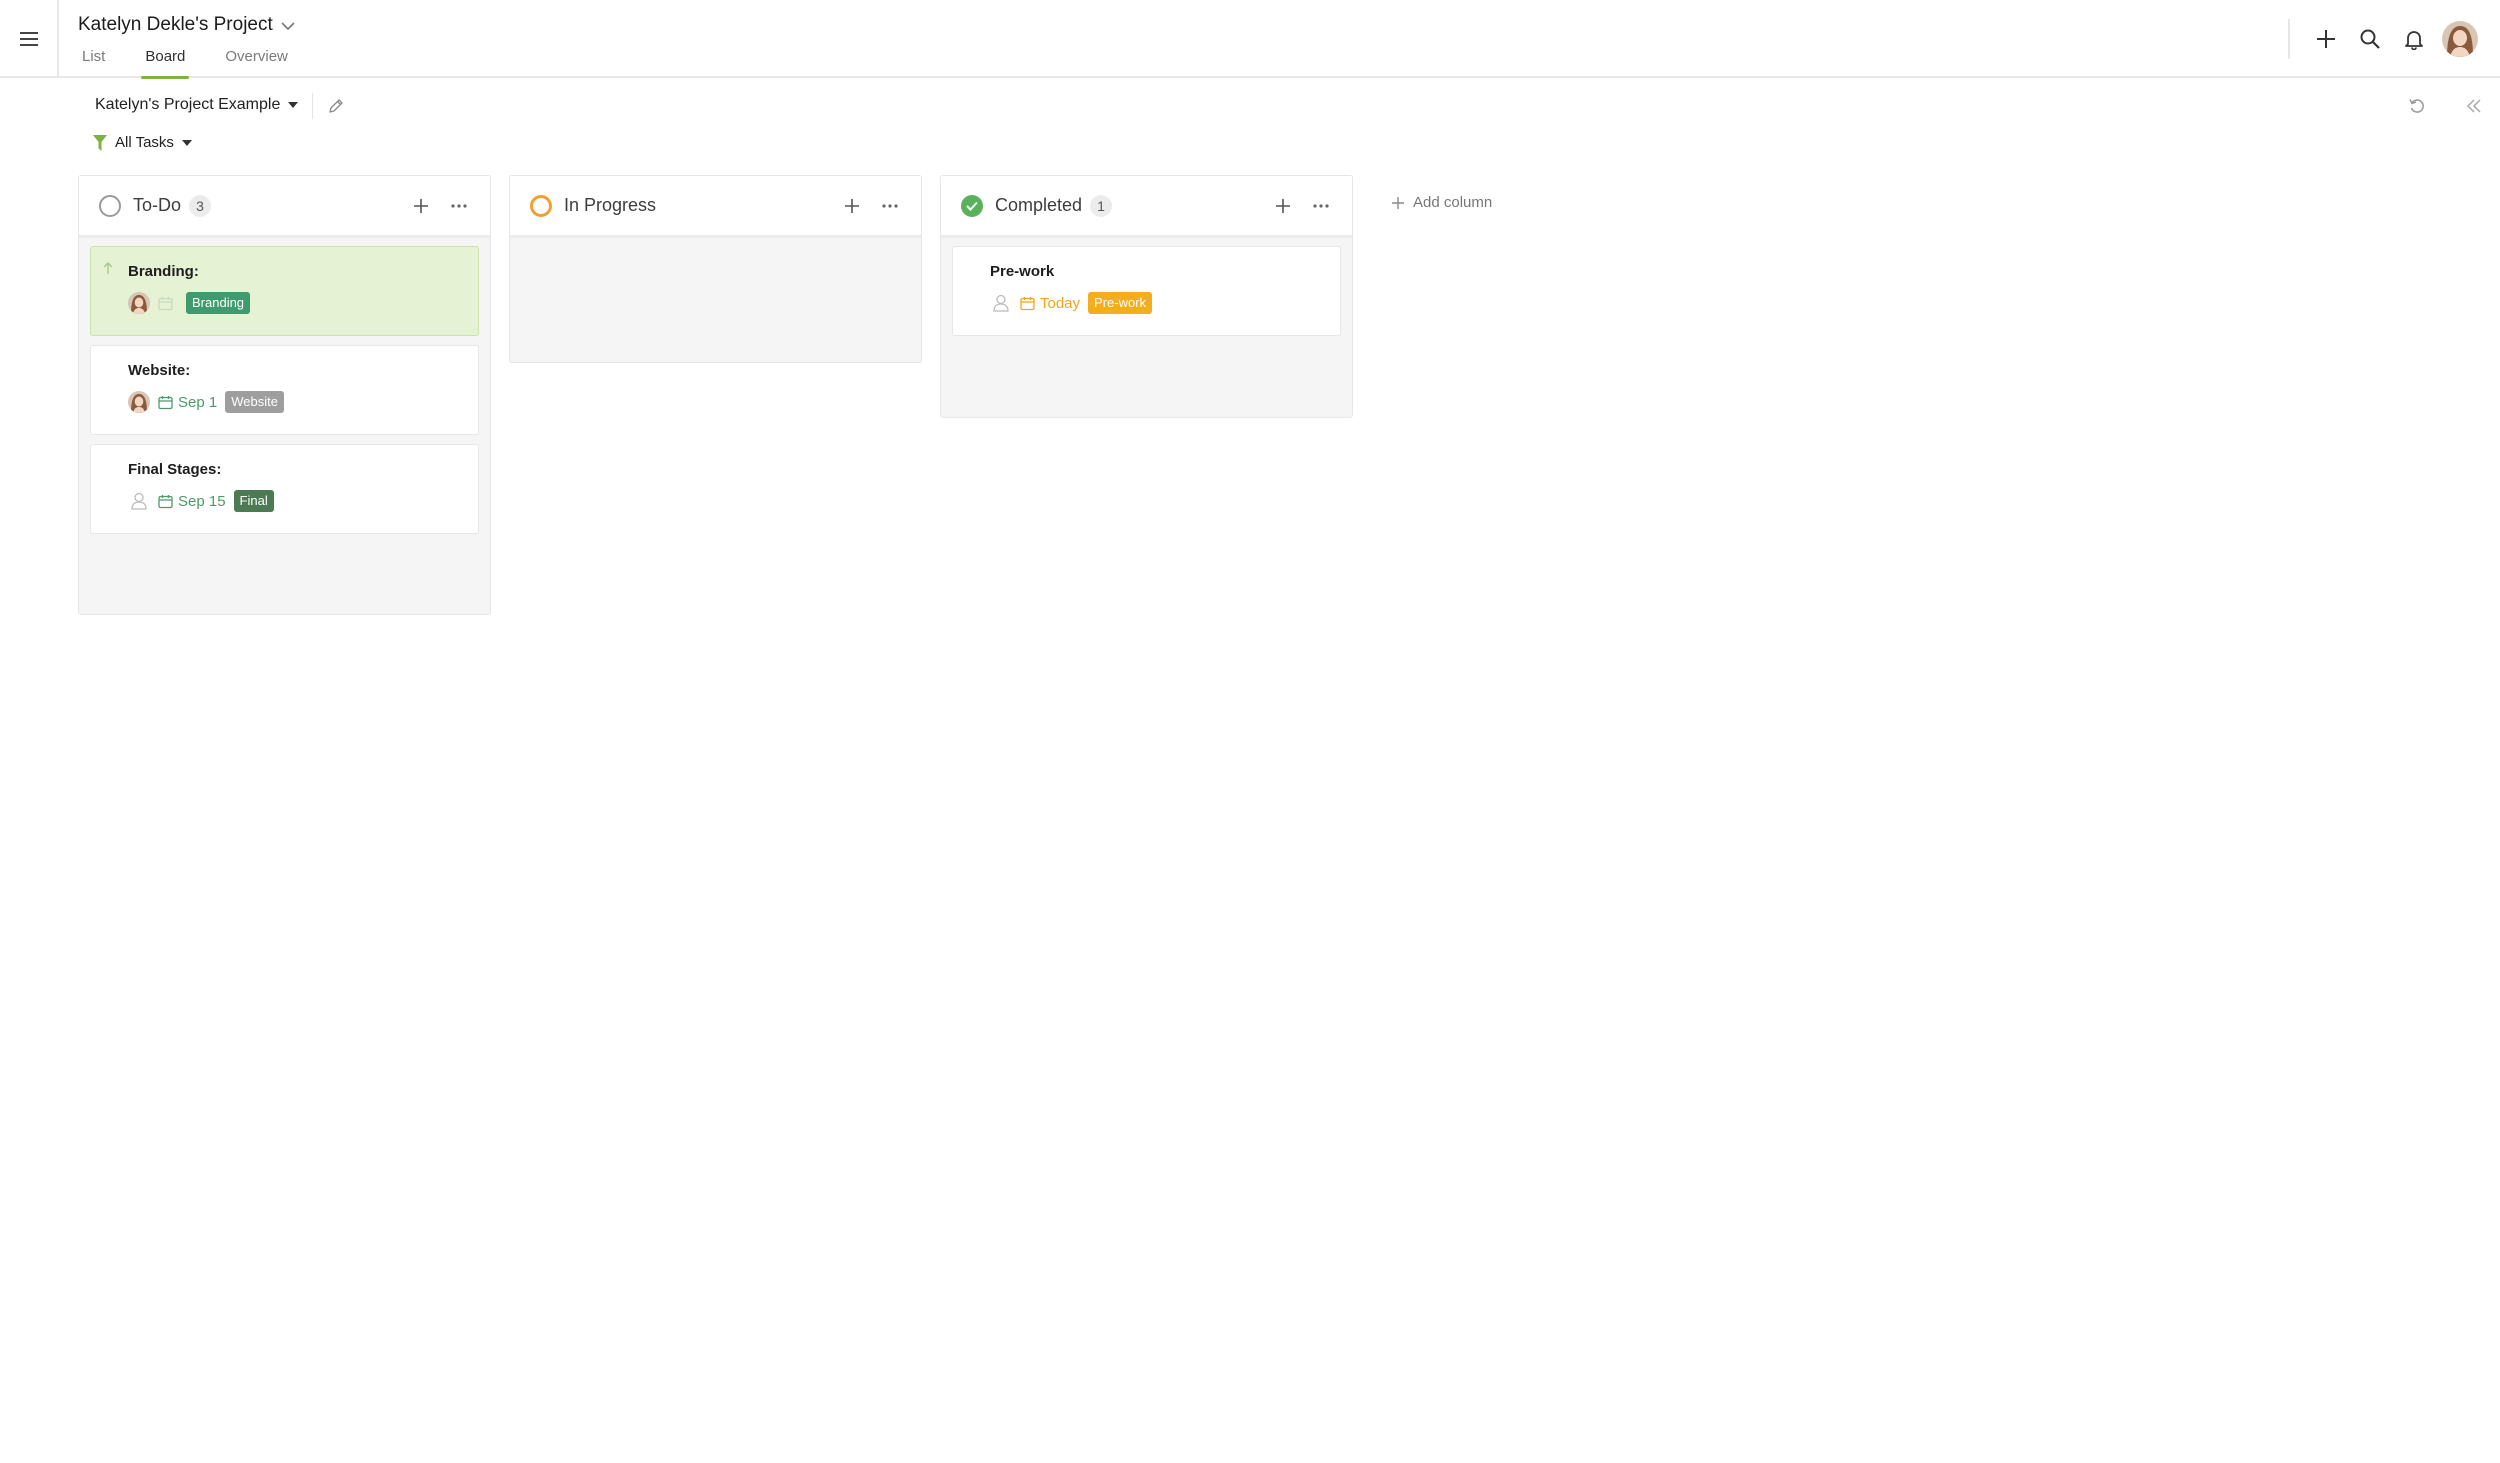 This screenshot has height=1463, width=2500. I want to click on add-button, so click(2326, 39).